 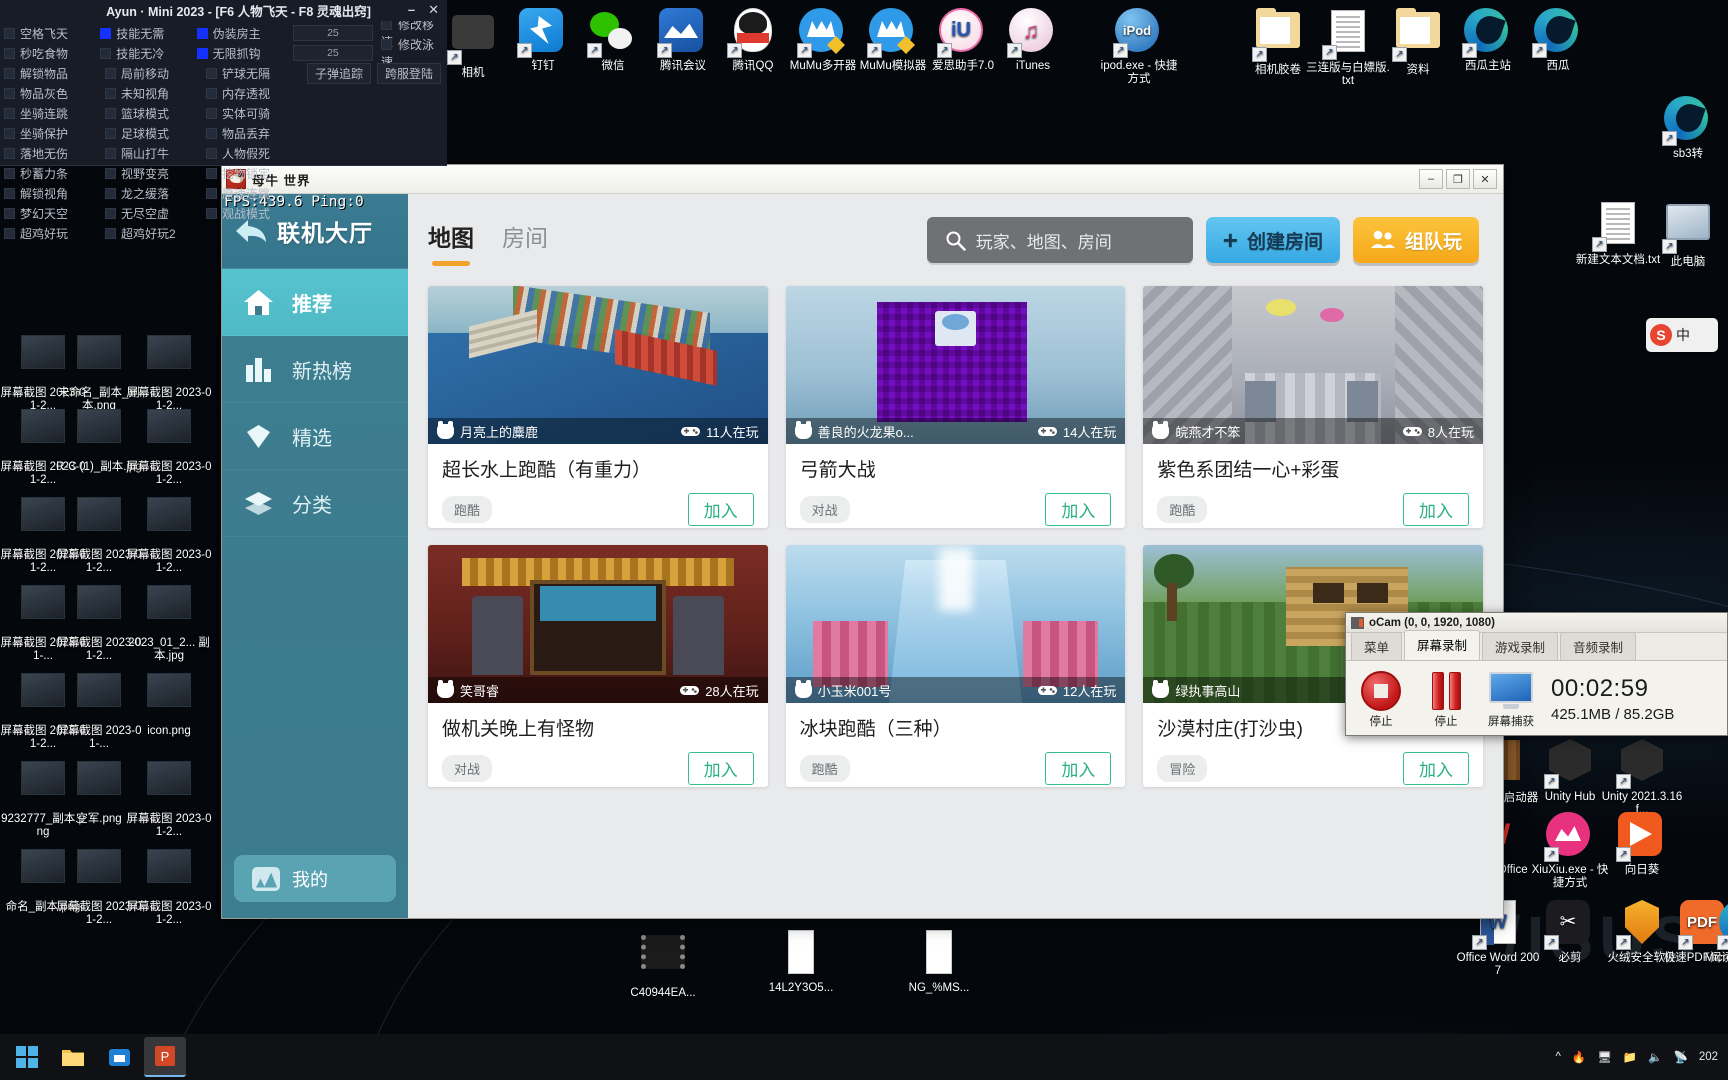 I want to click on start-button, so click(x=27, y=1057).